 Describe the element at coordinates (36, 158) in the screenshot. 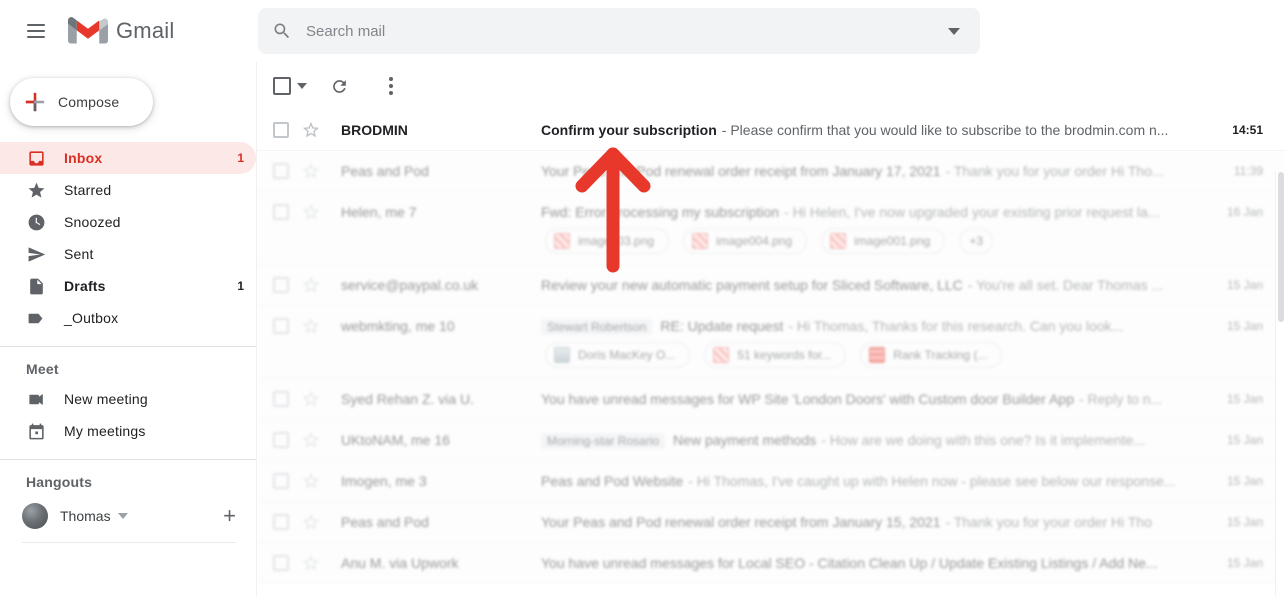

I see `inbox-icon` at that location.